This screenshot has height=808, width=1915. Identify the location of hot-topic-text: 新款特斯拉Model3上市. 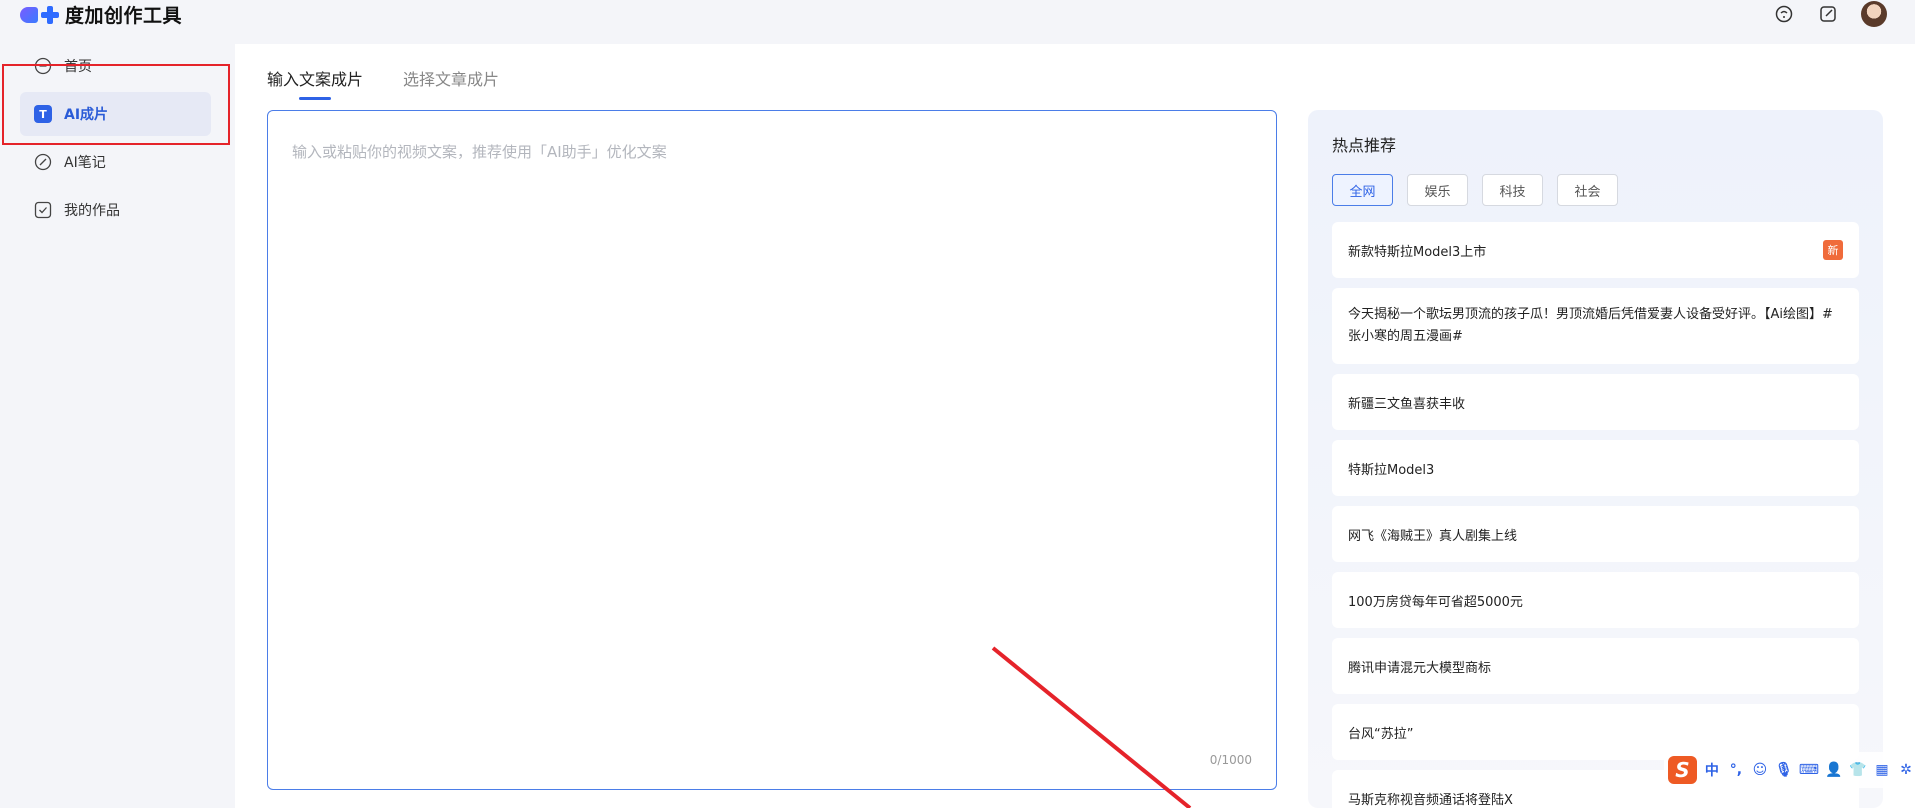
(1417, 252).